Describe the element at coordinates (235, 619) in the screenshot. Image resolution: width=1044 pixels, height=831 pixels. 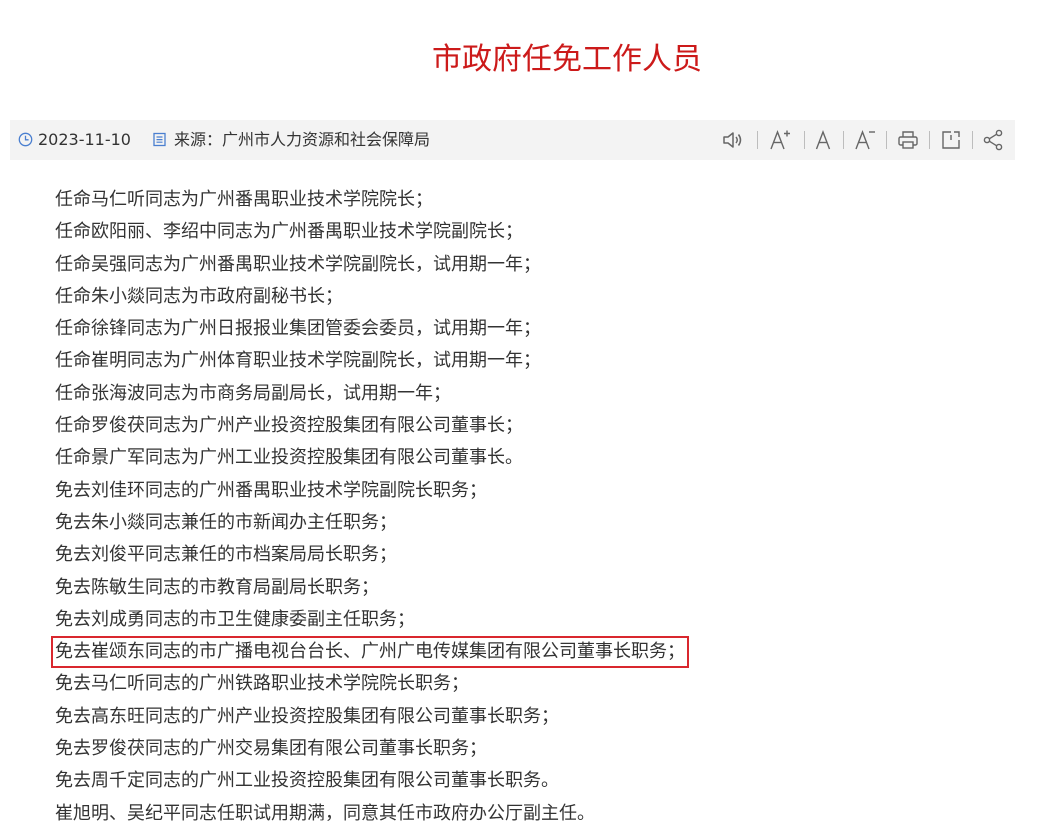
I see `content-line: 免去刘成勇同志的市卫生健康委副主任职务；` at that location.